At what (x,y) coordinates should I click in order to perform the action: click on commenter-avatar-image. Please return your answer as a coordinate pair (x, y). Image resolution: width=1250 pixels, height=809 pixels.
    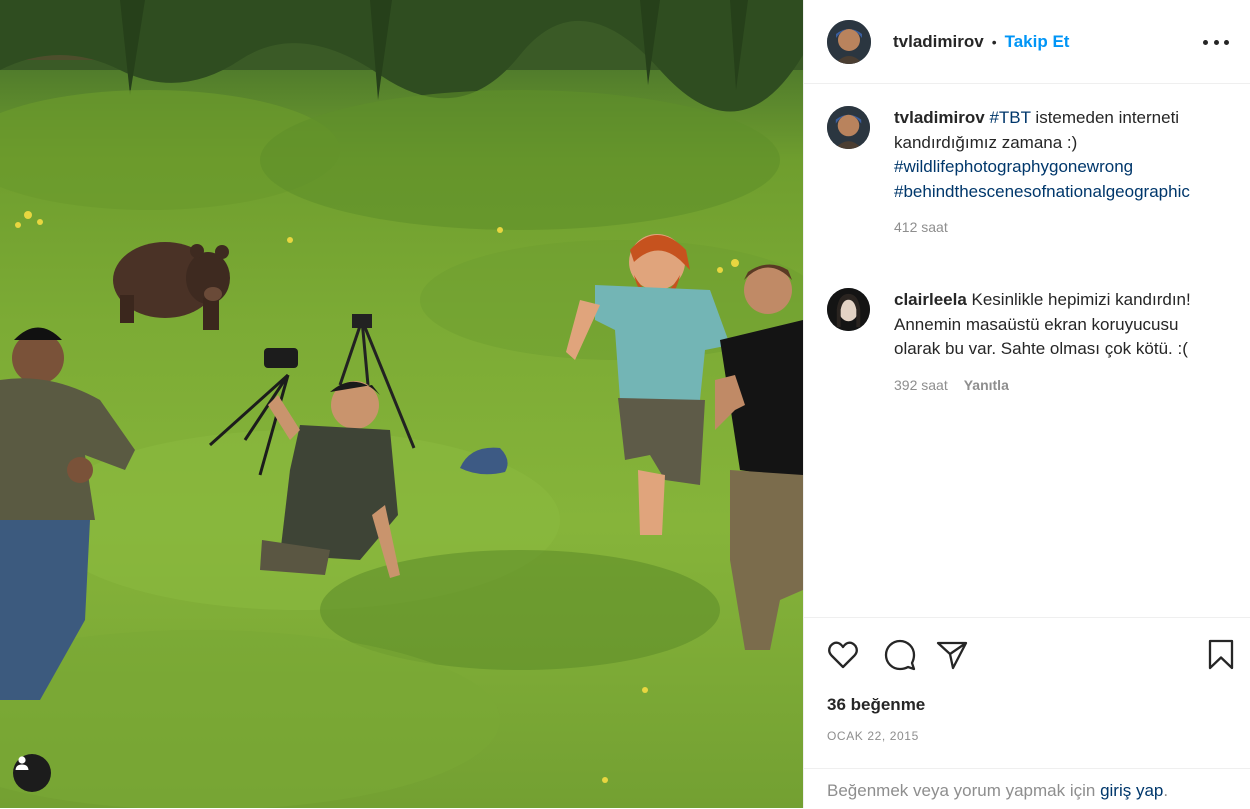
    Looking at the image, I should click on (848, 309).